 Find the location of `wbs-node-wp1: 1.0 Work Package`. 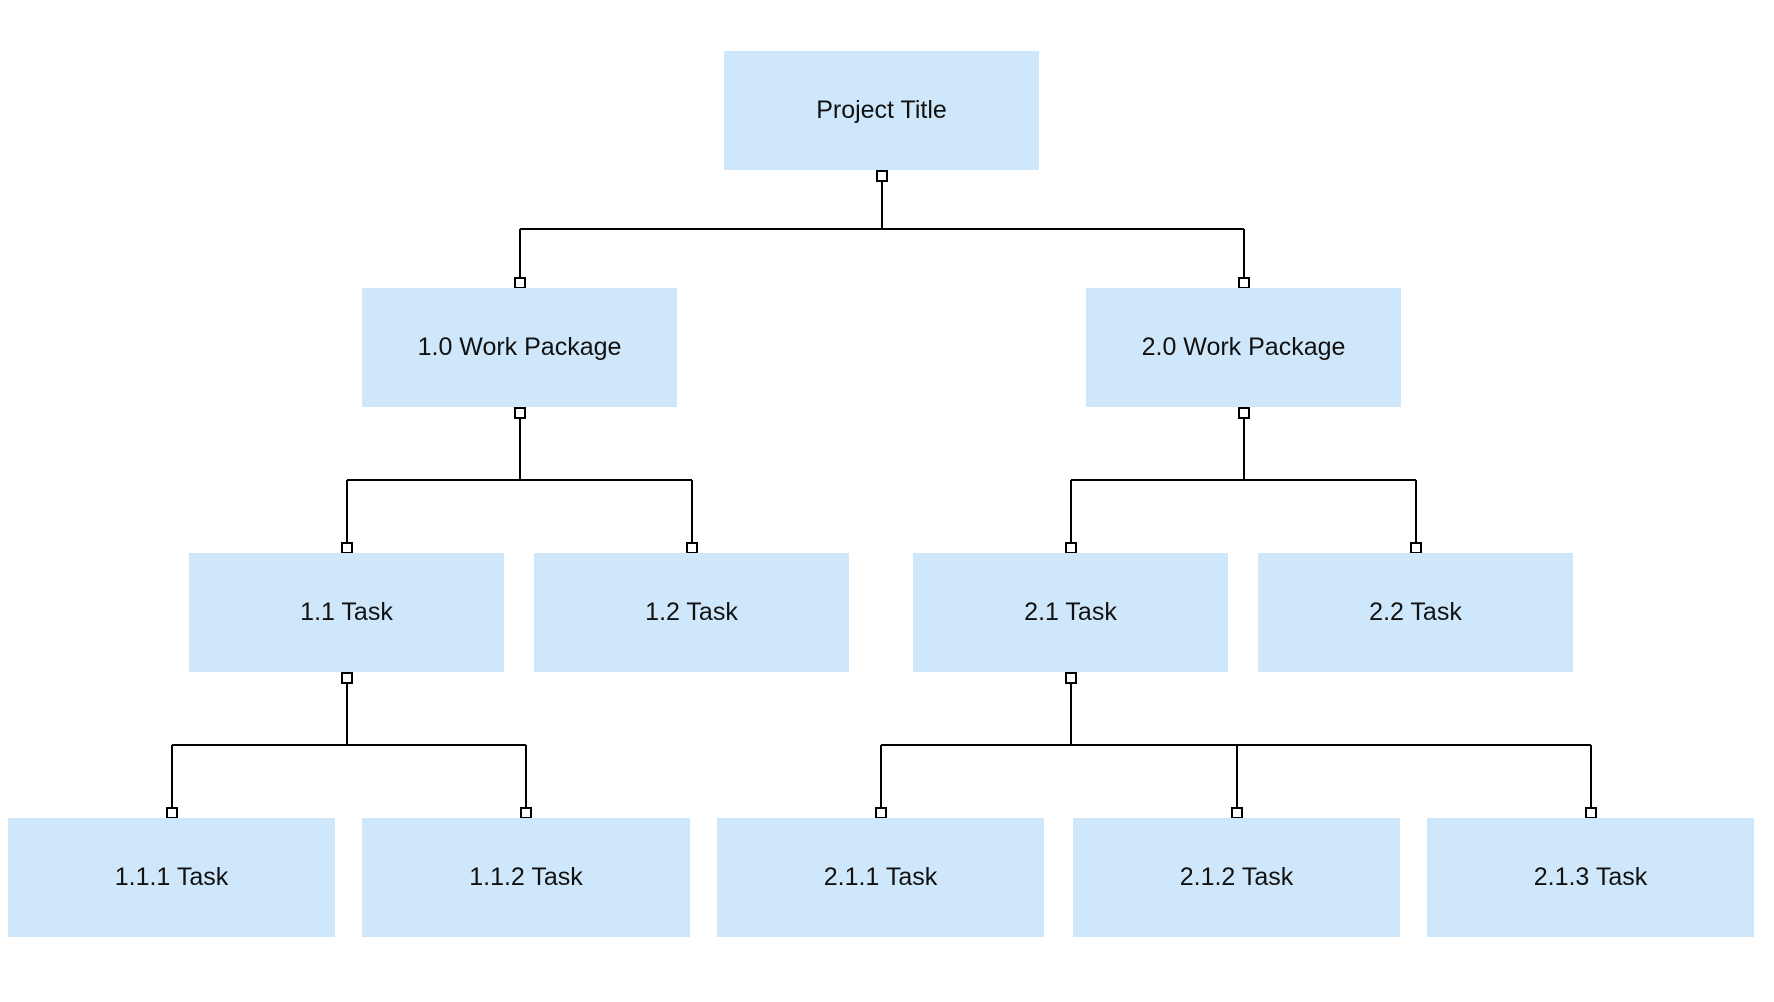

wbs-node-wp1: 1.0 Work Package is located at coordinates (519, 347).